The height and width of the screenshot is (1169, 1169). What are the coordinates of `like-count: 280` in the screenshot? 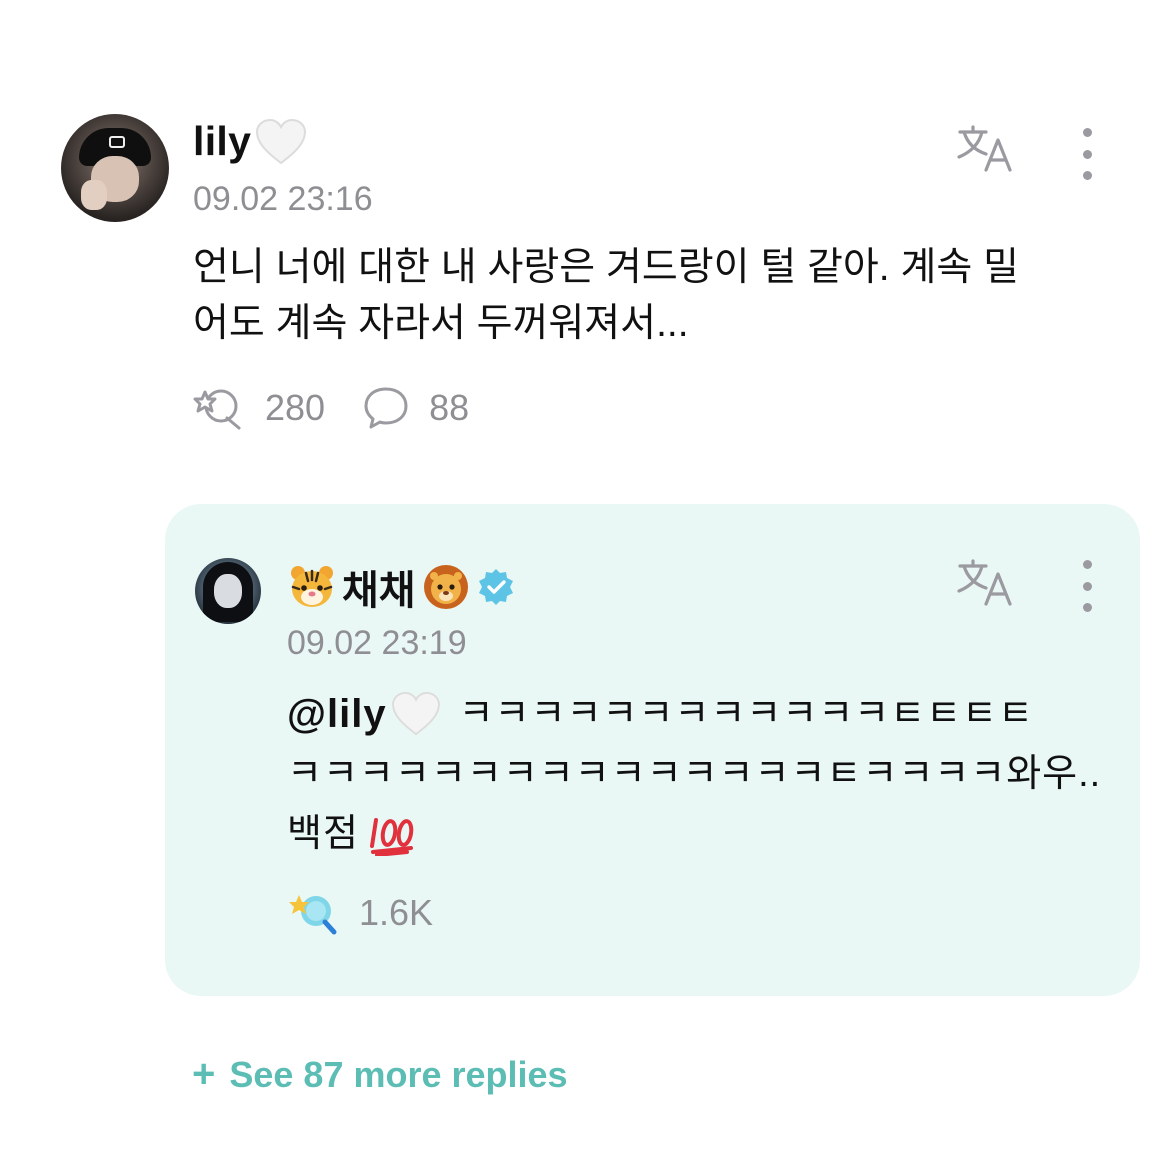 It's located at (295, 407).